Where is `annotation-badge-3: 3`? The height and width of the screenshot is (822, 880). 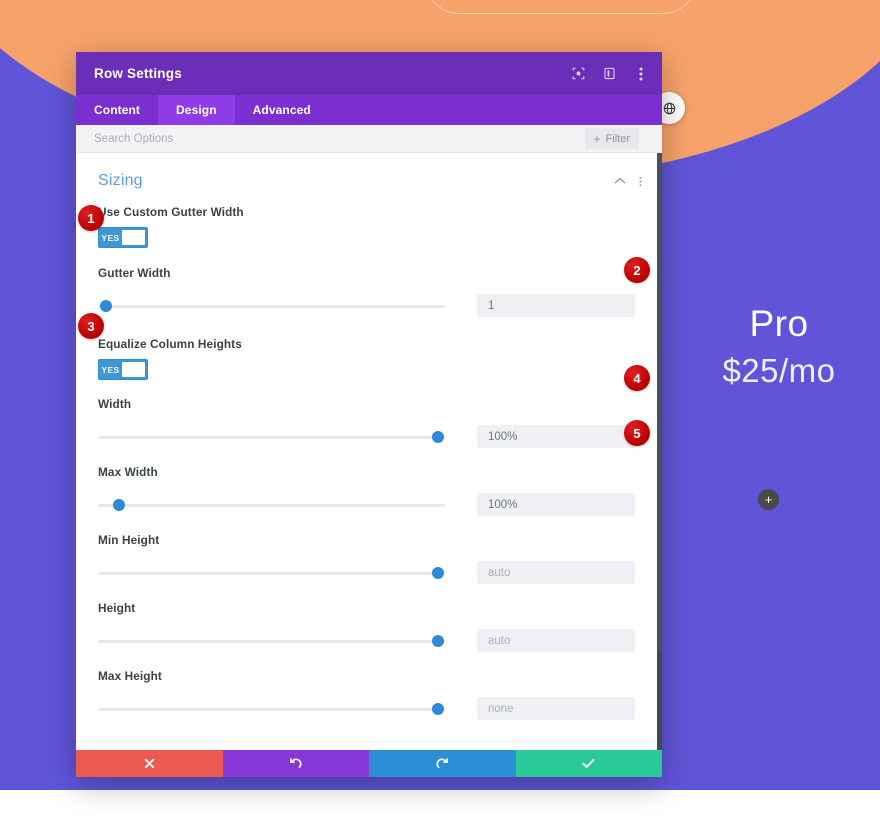
annotation-badge-3: 3 is located at coordinates (91, 326).